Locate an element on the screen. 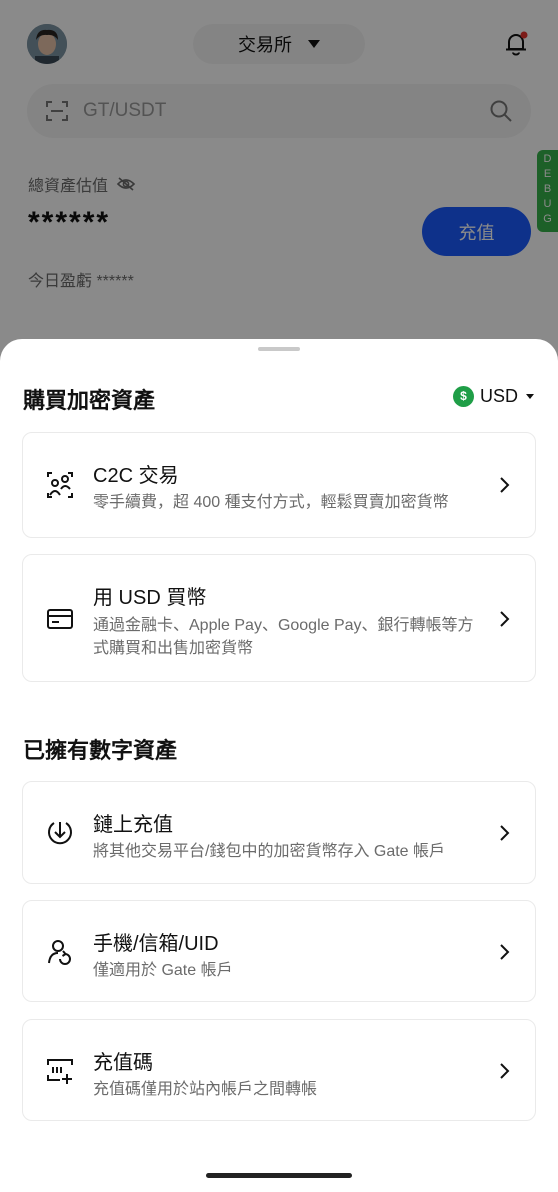 This screenshot has height=1192, width=558. currency-label: USD is located at coordinates (499, 395).